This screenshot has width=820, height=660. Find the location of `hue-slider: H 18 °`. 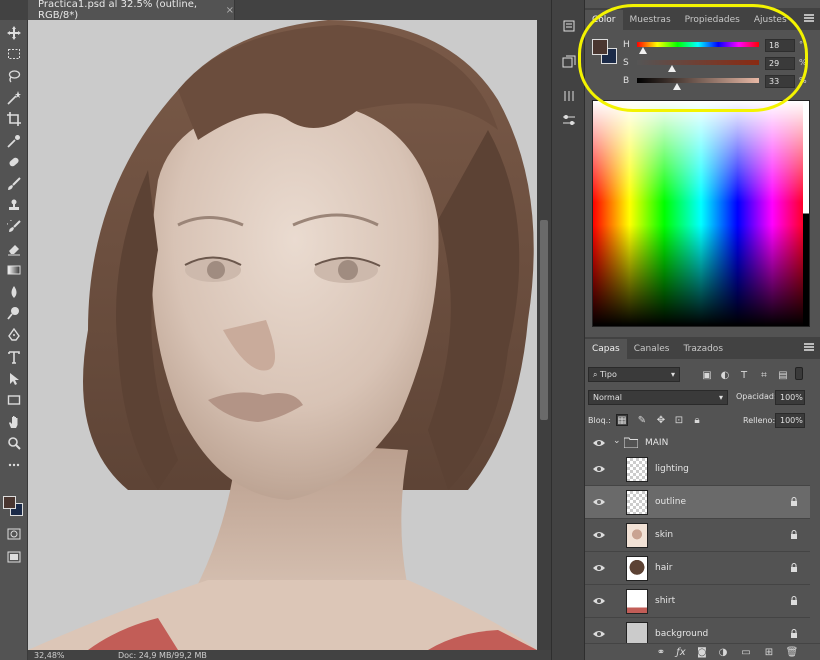

hue-slider: H 18 ° is located at coordinates (720, 47).